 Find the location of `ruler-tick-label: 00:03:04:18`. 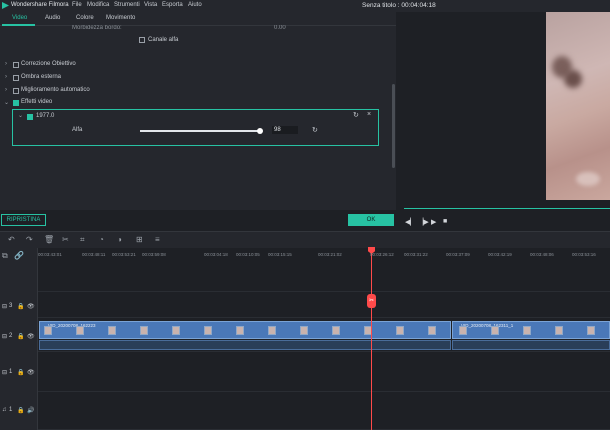

ruler-tick-label: 00:03:04:18 is located at coordinates (216, 254).